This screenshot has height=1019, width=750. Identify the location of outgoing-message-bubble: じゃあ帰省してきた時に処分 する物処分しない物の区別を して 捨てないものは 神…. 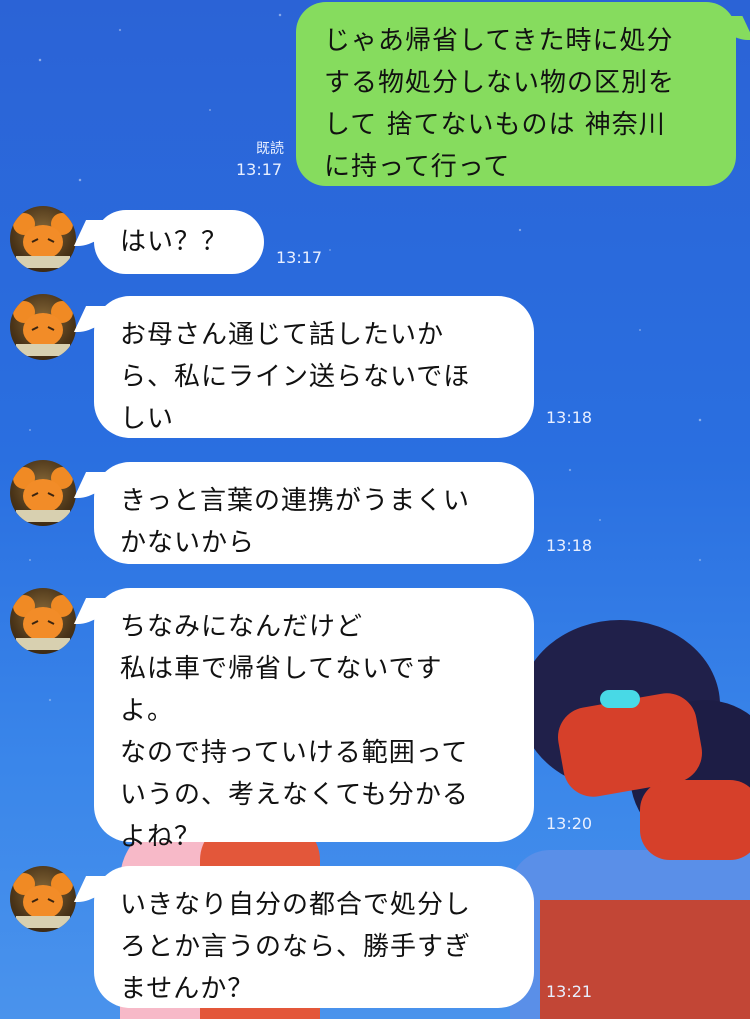
(516, 94).